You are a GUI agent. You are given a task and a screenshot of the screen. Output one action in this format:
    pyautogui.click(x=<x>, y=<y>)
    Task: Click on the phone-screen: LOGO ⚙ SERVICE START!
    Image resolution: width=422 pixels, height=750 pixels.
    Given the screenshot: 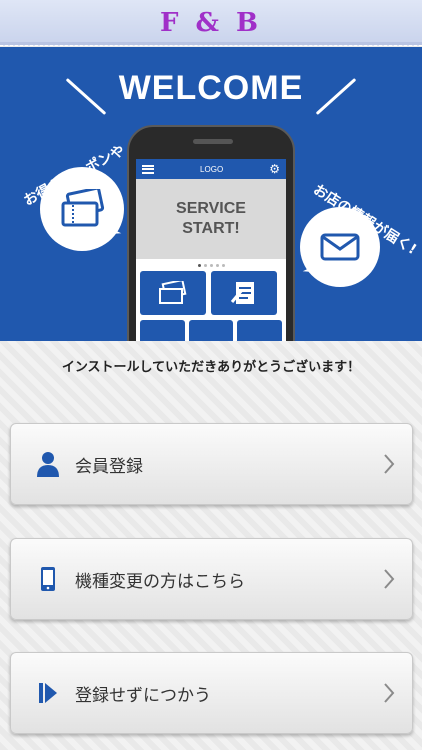 What is the action you would take?
    pyautogui.click(x=211, y=250)
    